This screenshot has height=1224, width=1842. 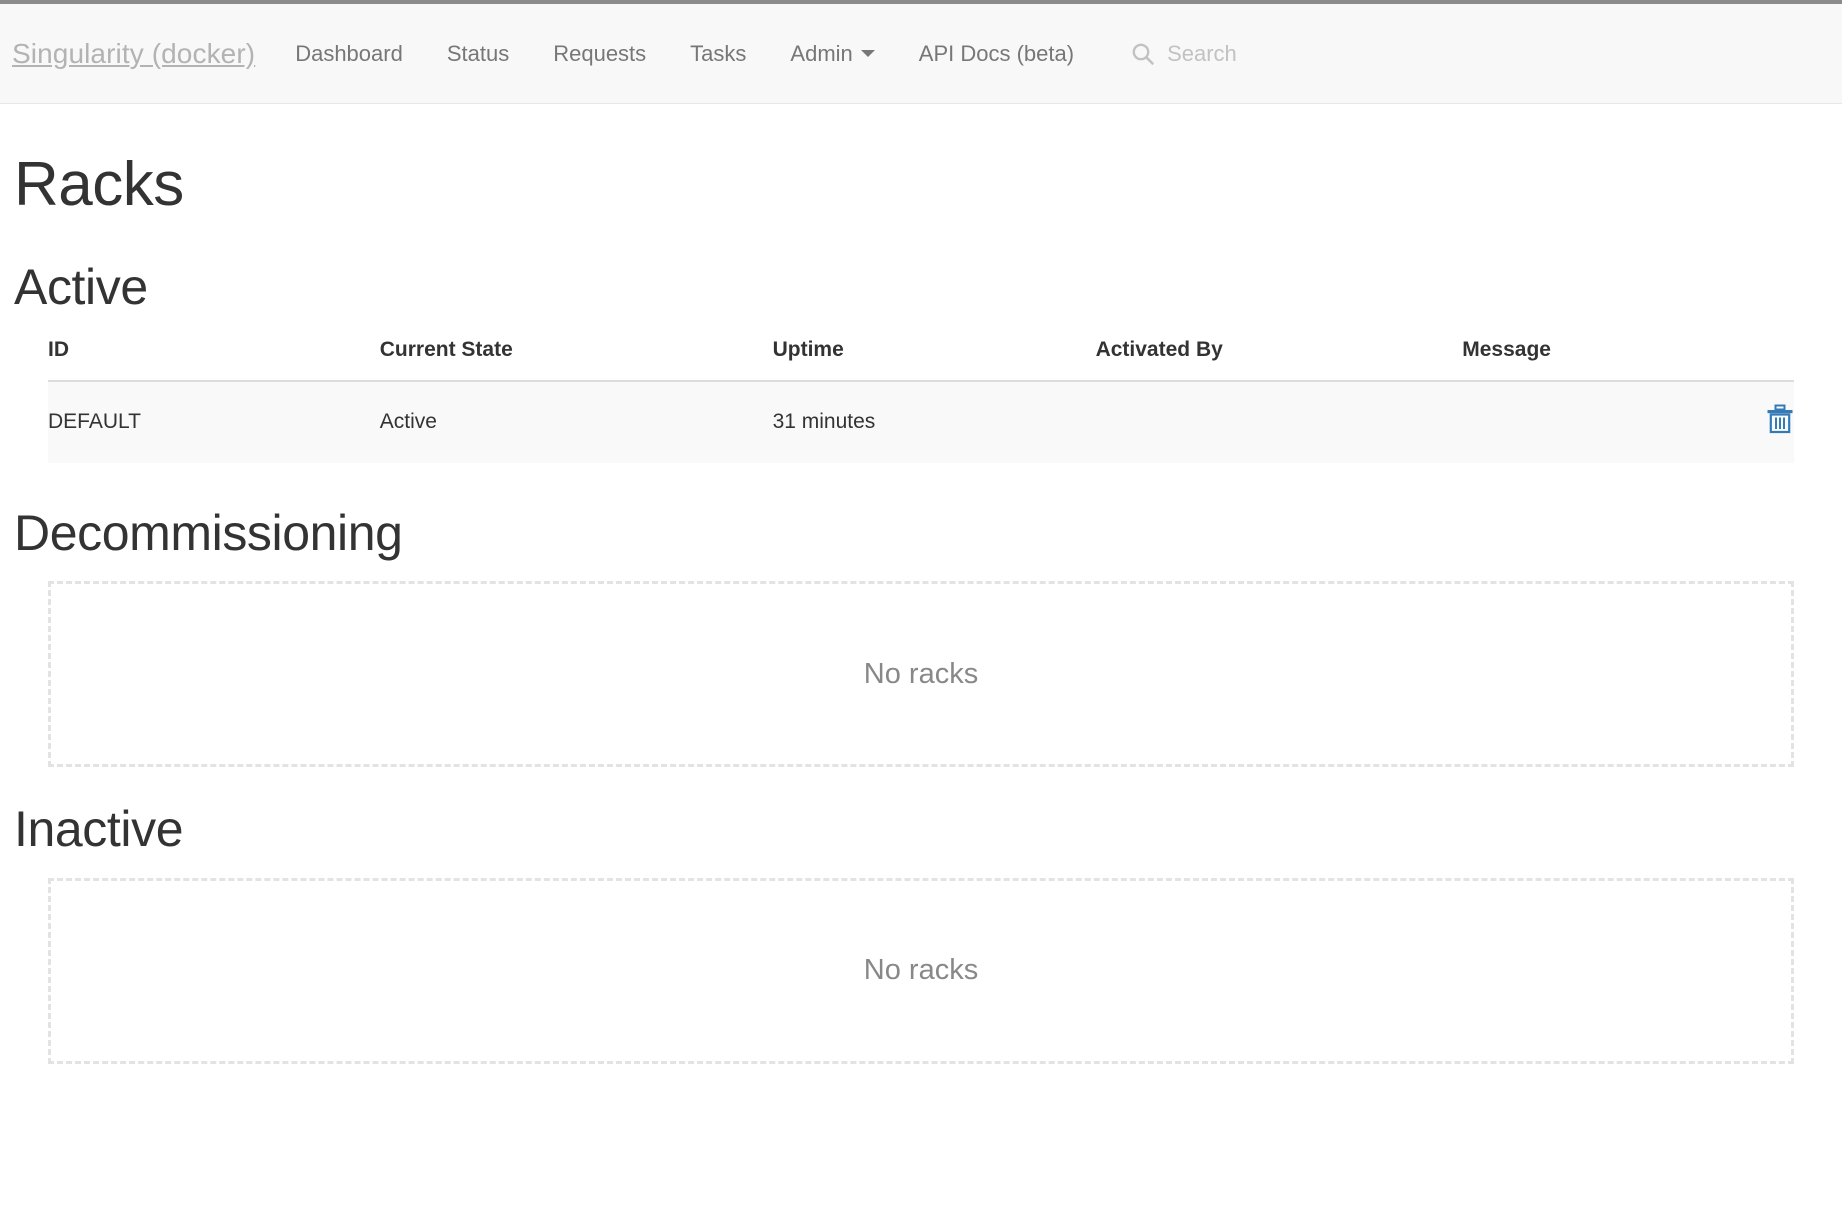 I want to click on cell-actions, so click(x=1750, y=421).